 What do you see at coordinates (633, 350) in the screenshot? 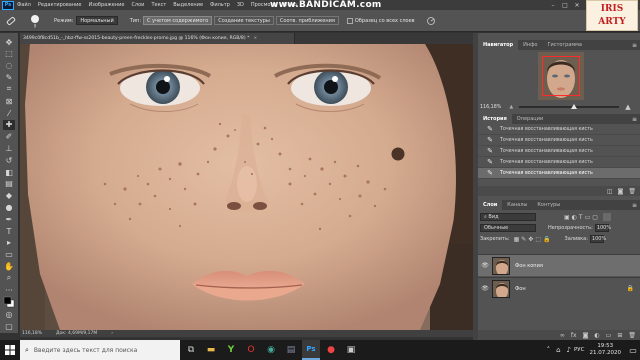
I see `notifications-icon: ▭` at bounding box center [633, 350].